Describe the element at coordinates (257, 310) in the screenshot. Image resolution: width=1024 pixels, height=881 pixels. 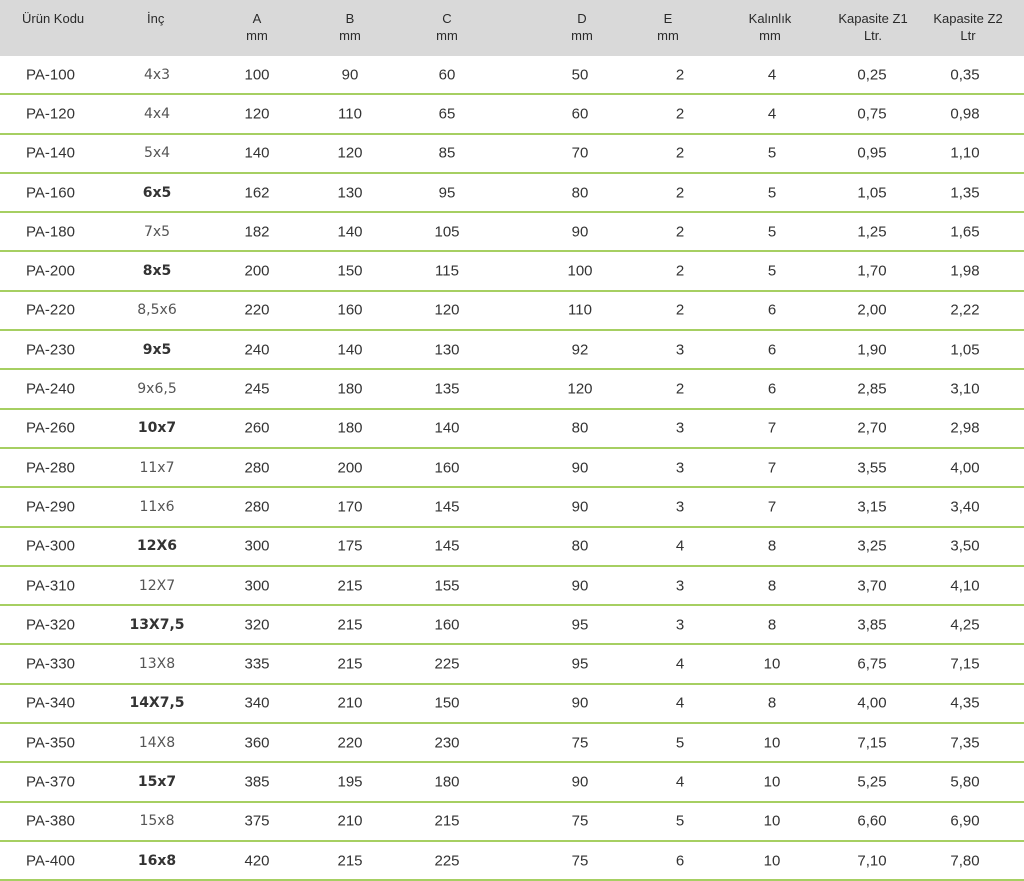
I see `dim-a-cell: 220` at that location.